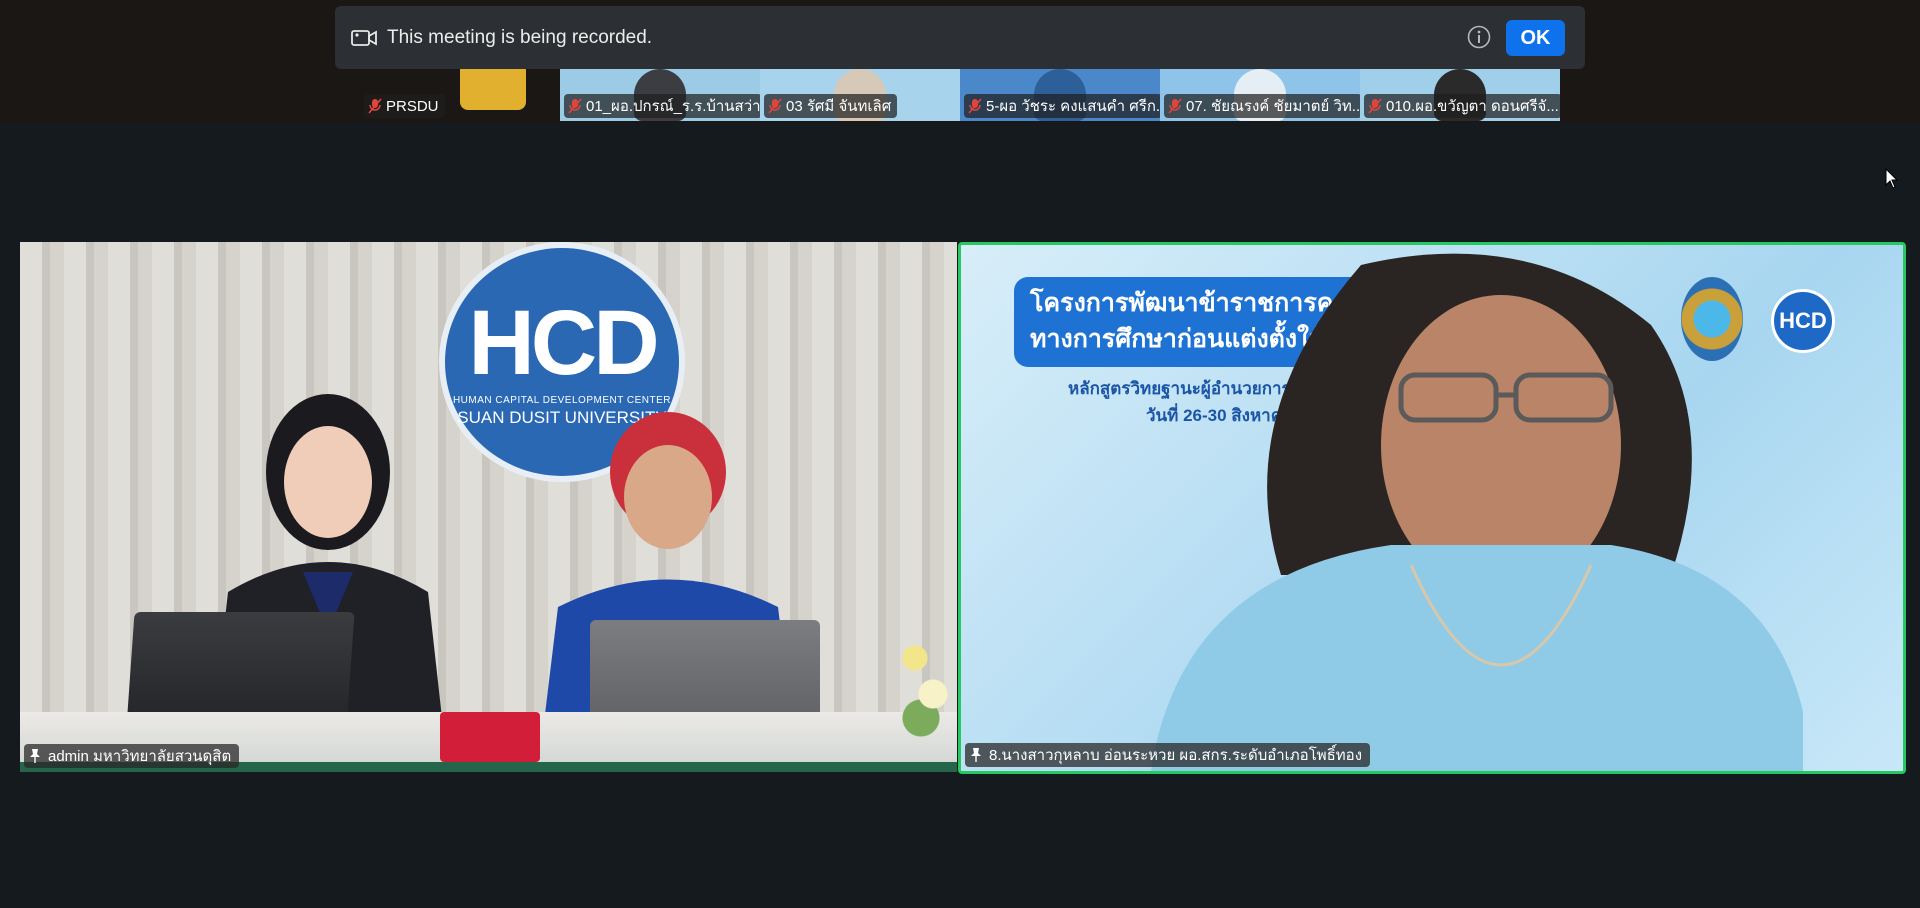  I want to click on hcd-logo-mark: HCD, so click(563, 342).